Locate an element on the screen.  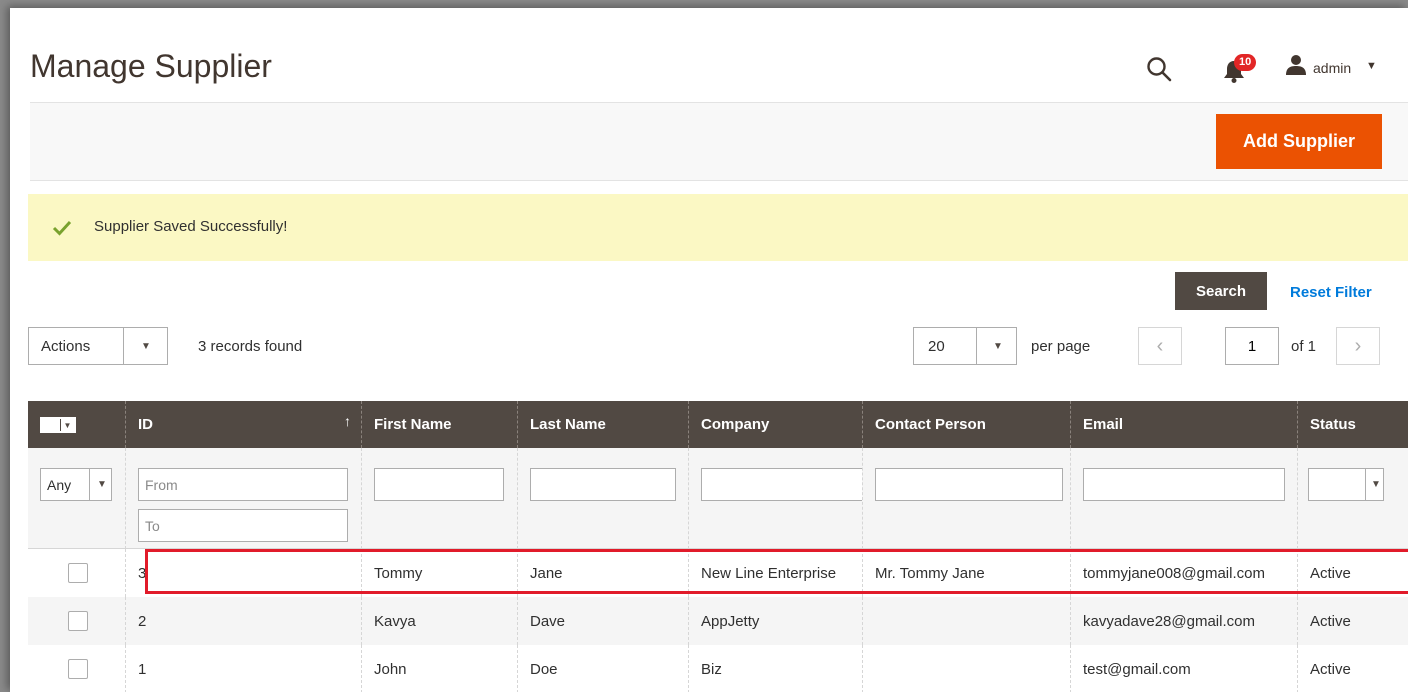
cell-last-name: Doe is located at coordinates (603, 668).